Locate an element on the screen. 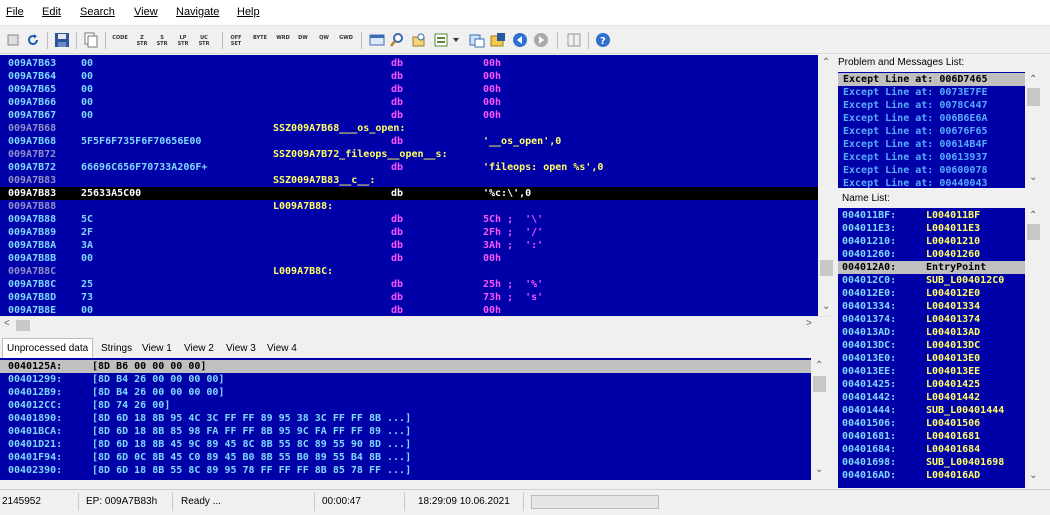 The height and width of the screenshot is (515, 1050). back-icon is located at coordinates (520, 40).